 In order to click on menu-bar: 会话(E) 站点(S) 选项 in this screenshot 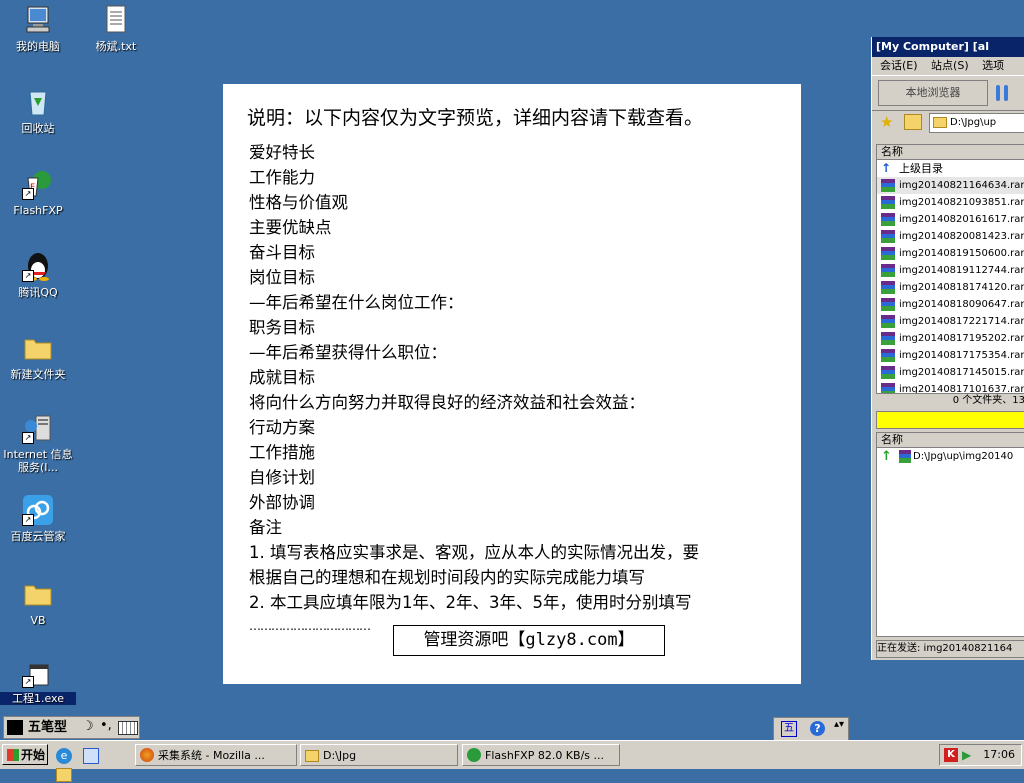, I will do `click(948, 66)`.